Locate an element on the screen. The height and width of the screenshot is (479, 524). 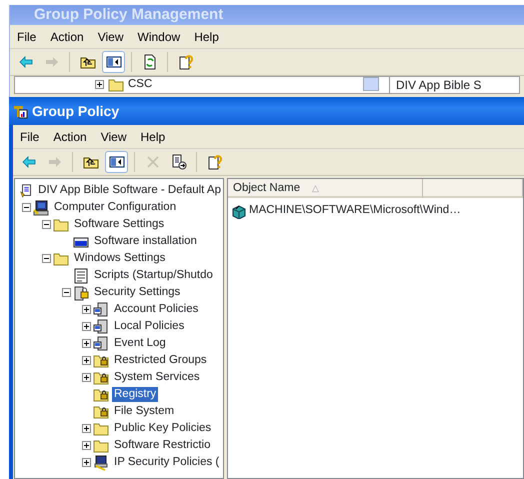
window-title: Group Policy Management is located at coordinates (267, 15).